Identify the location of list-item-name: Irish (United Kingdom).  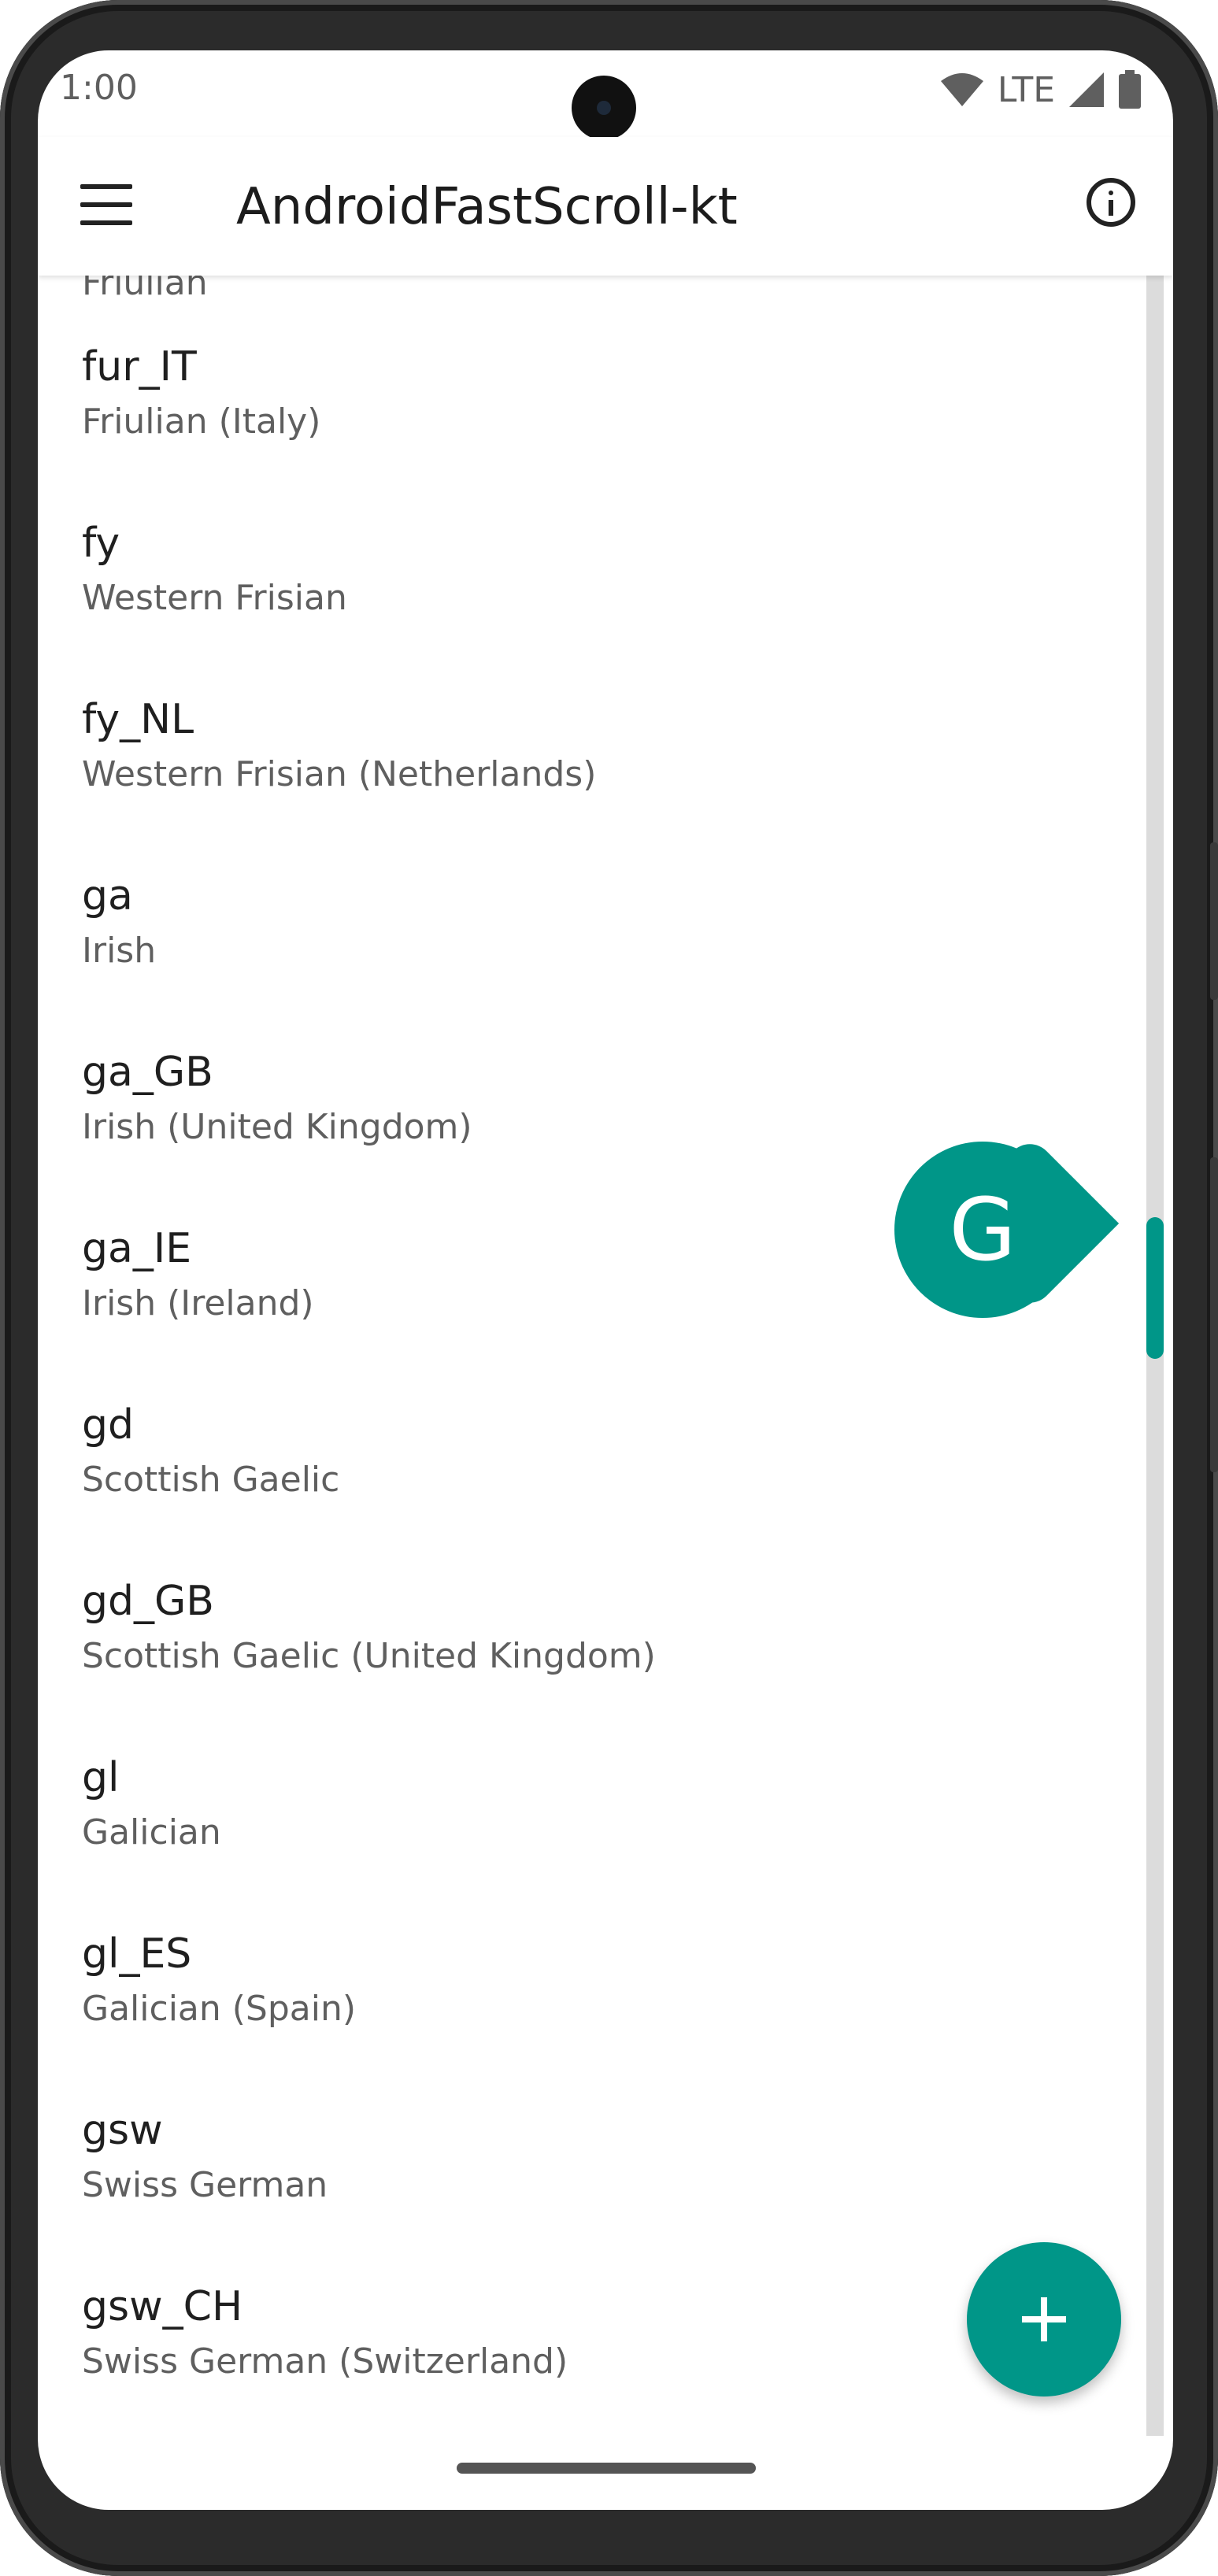
(277, 1127).